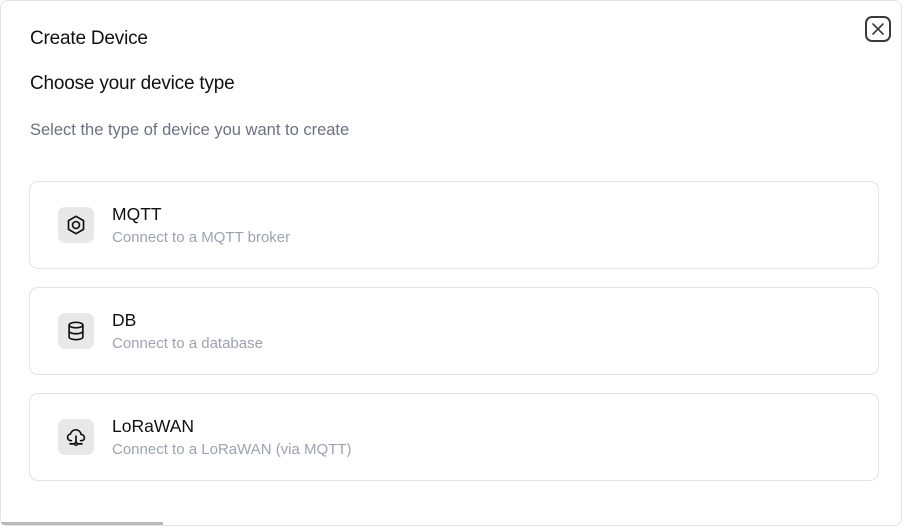 Image resolution: width=904 pixels, height=528 pixels. What do you see at coordinates (137, 214) in the screenshot?
I see `option-label: MQTT` at bounding box center [137, 214].